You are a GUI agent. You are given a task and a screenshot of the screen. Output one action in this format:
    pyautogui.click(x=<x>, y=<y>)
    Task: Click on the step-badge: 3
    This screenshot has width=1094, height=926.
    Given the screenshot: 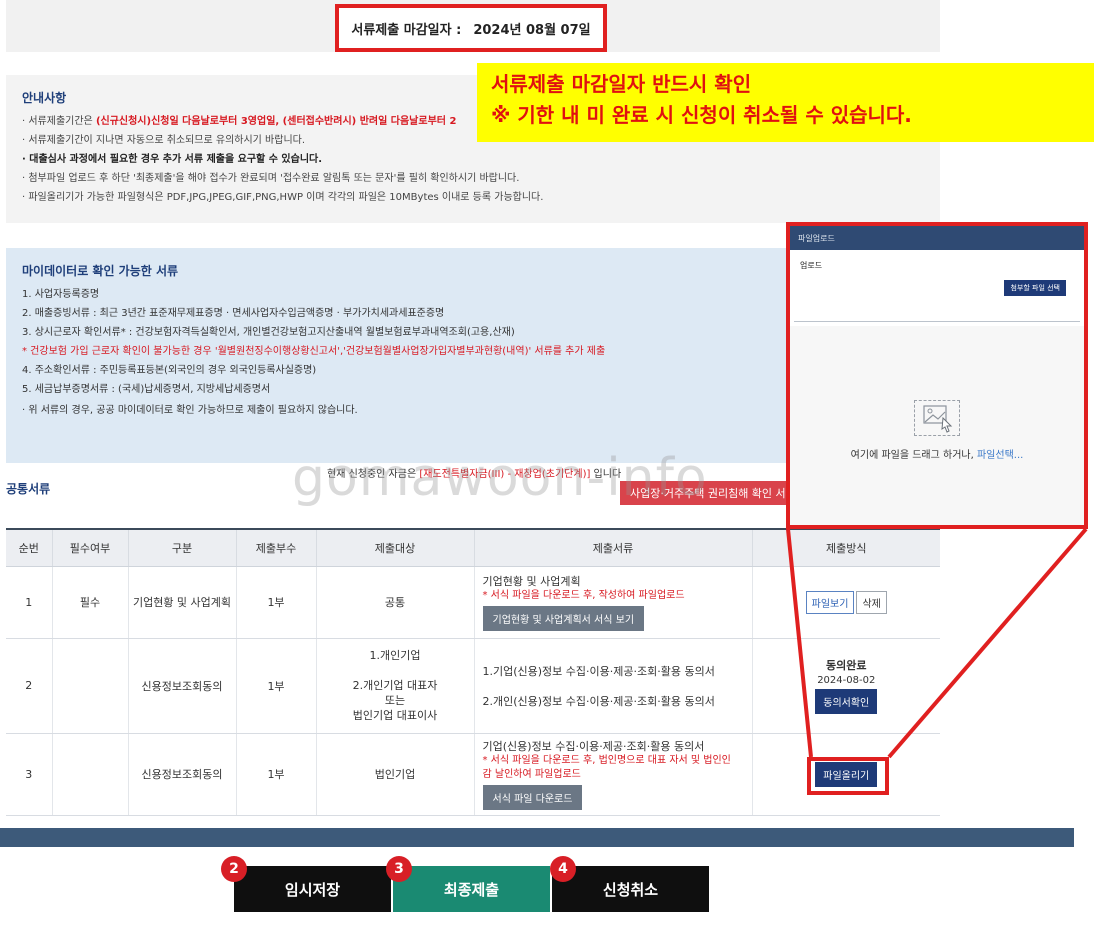 What is the action you would take?
    pyautogui.click(x=399, y=869)
    